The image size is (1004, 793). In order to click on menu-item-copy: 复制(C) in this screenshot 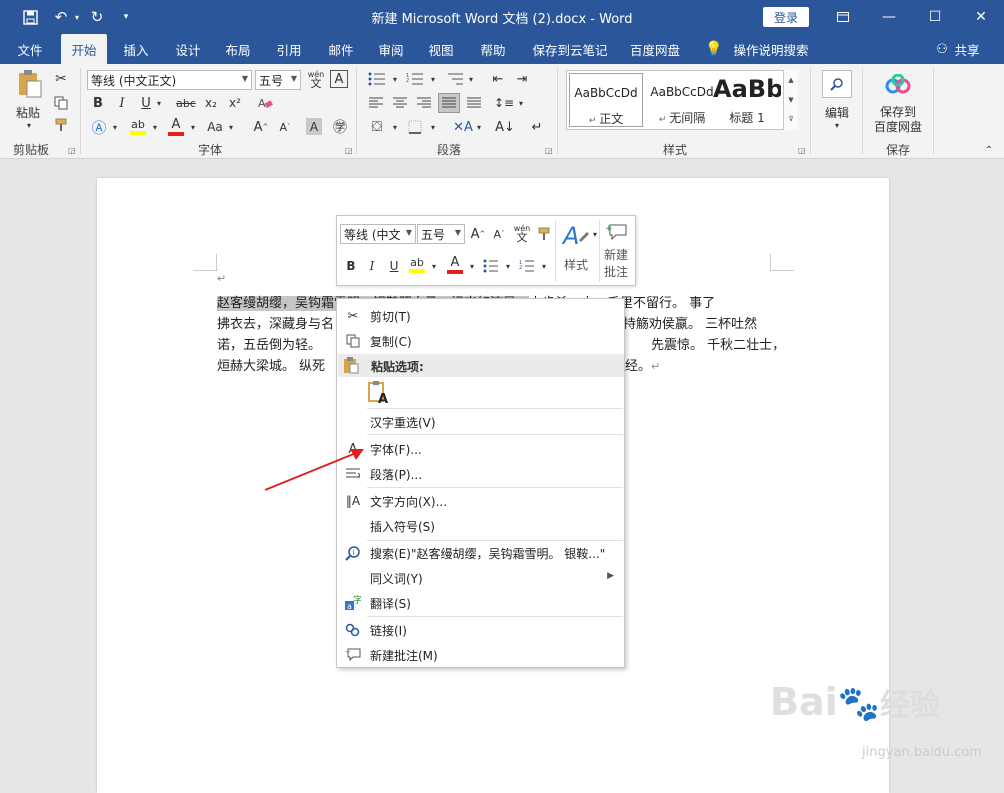, I will do `click(480, 341)`.